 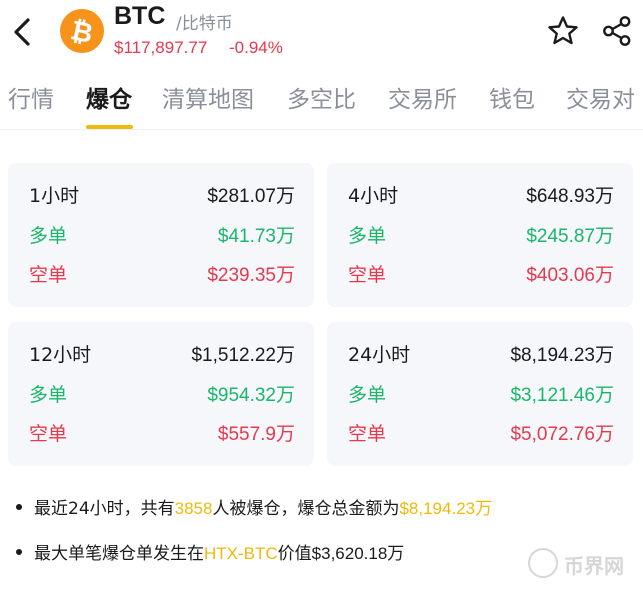 I want to click on watermark: 币界网, so click(x=583, y=564).